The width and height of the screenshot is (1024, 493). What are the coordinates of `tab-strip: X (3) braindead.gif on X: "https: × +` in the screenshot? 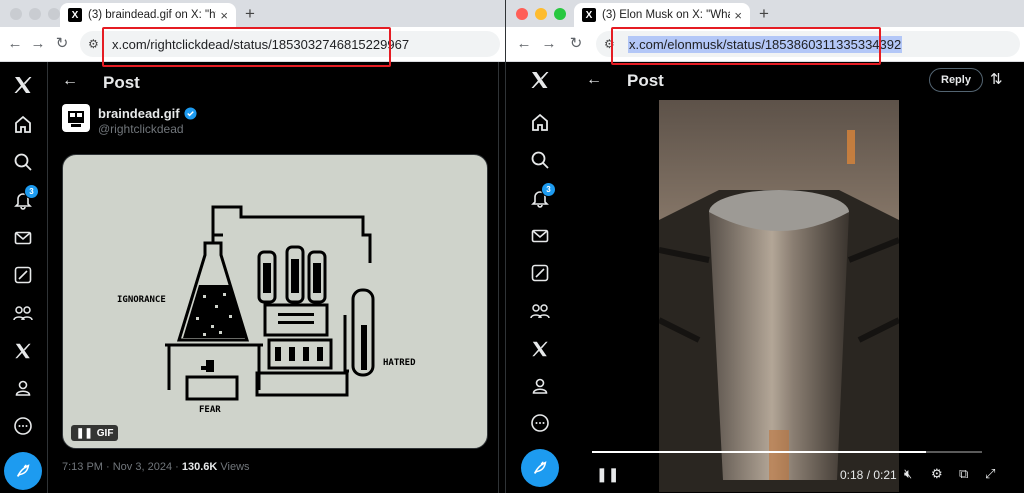 It's located at (252, 13).